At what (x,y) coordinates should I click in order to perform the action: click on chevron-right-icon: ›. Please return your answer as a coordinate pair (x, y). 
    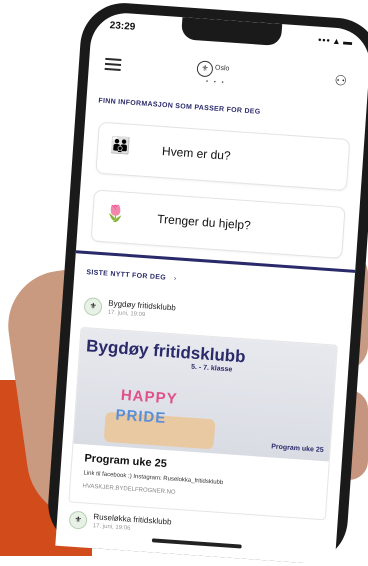
    Looking at the image, I should click on (175, 279).